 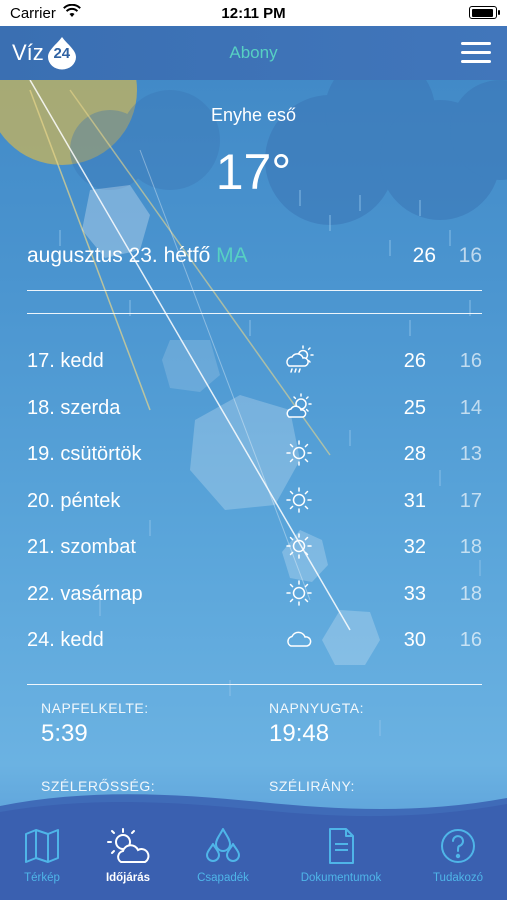 I want to click on tab-documents: Dokumentumok, so click(x=341, y=855).